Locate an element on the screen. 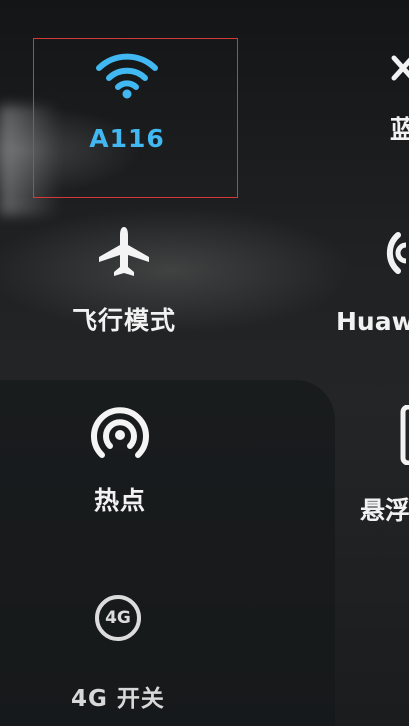 The image size is (409, 726). tile-airplane-label: 飞行模式 is located at coordinates (123, 320).